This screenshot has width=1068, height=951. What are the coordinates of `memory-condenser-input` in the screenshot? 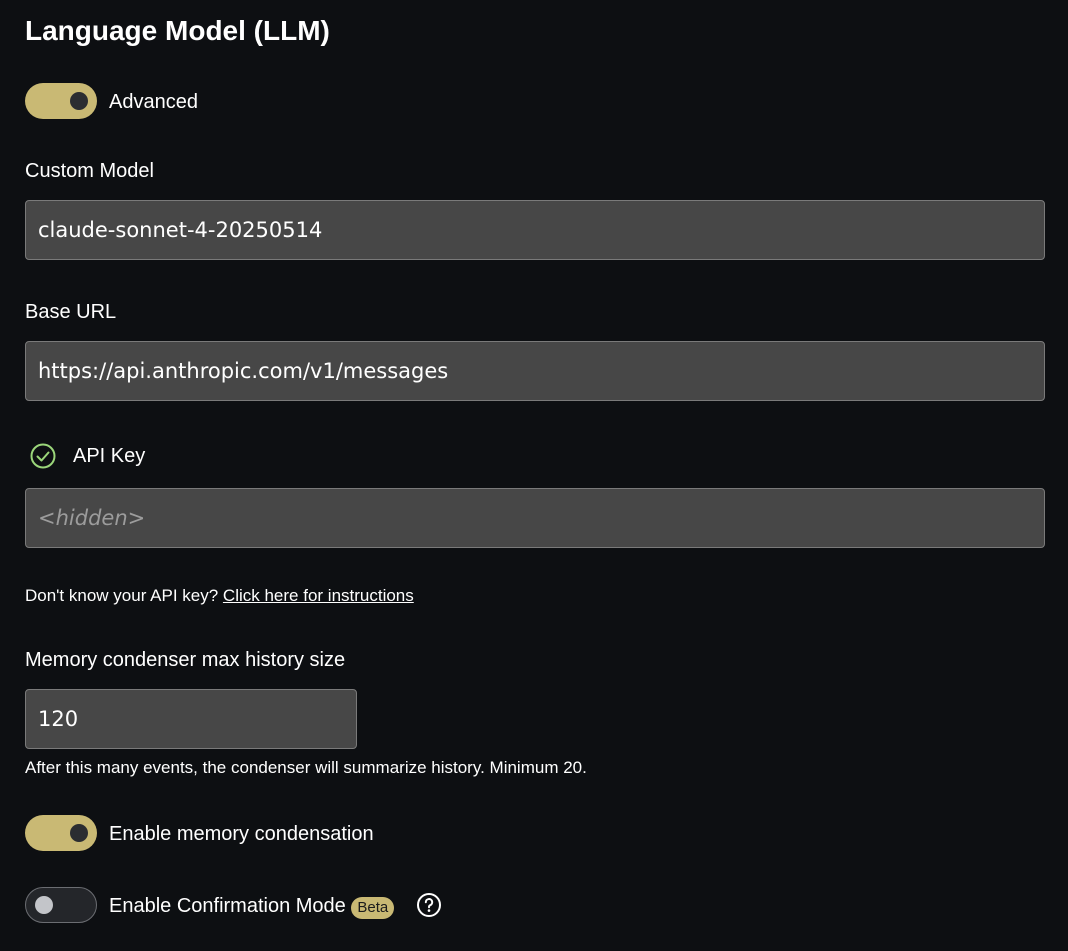 It's located at (191, 719).